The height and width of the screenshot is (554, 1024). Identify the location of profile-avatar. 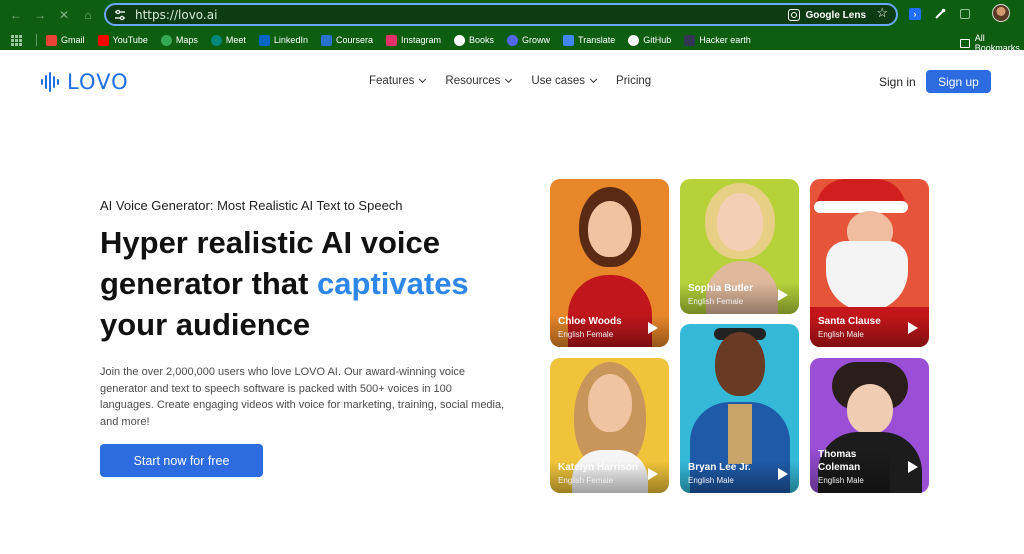
(1001, 13).